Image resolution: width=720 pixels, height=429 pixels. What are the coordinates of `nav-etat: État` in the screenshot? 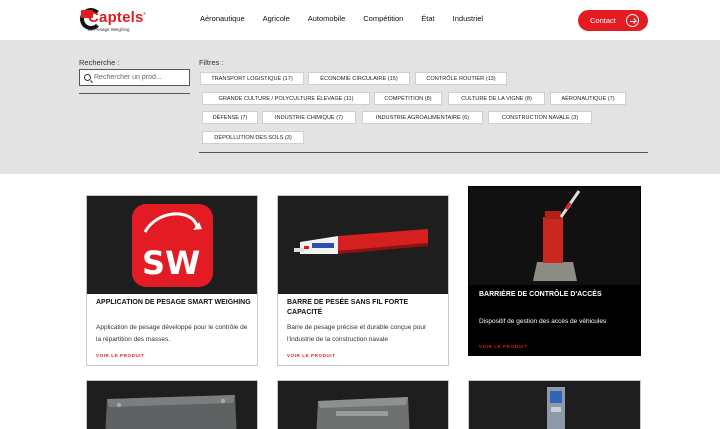 It's located at (427, 18).